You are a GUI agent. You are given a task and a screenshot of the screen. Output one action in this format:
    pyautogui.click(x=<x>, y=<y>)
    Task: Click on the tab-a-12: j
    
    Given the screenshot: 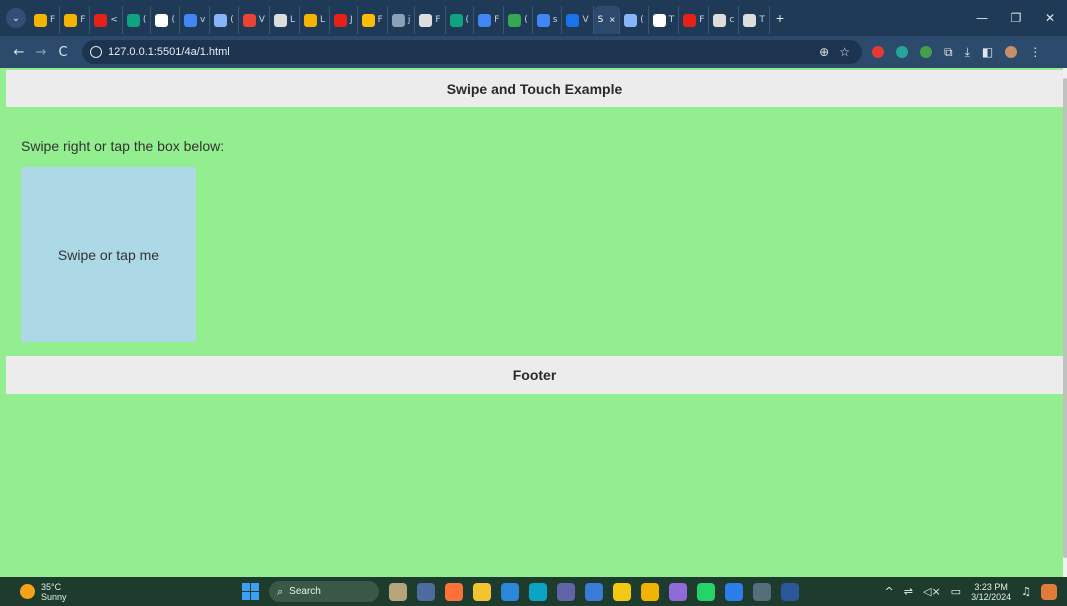 What is the action you would take?
    pyautogui.click(x=402, y=20)
    